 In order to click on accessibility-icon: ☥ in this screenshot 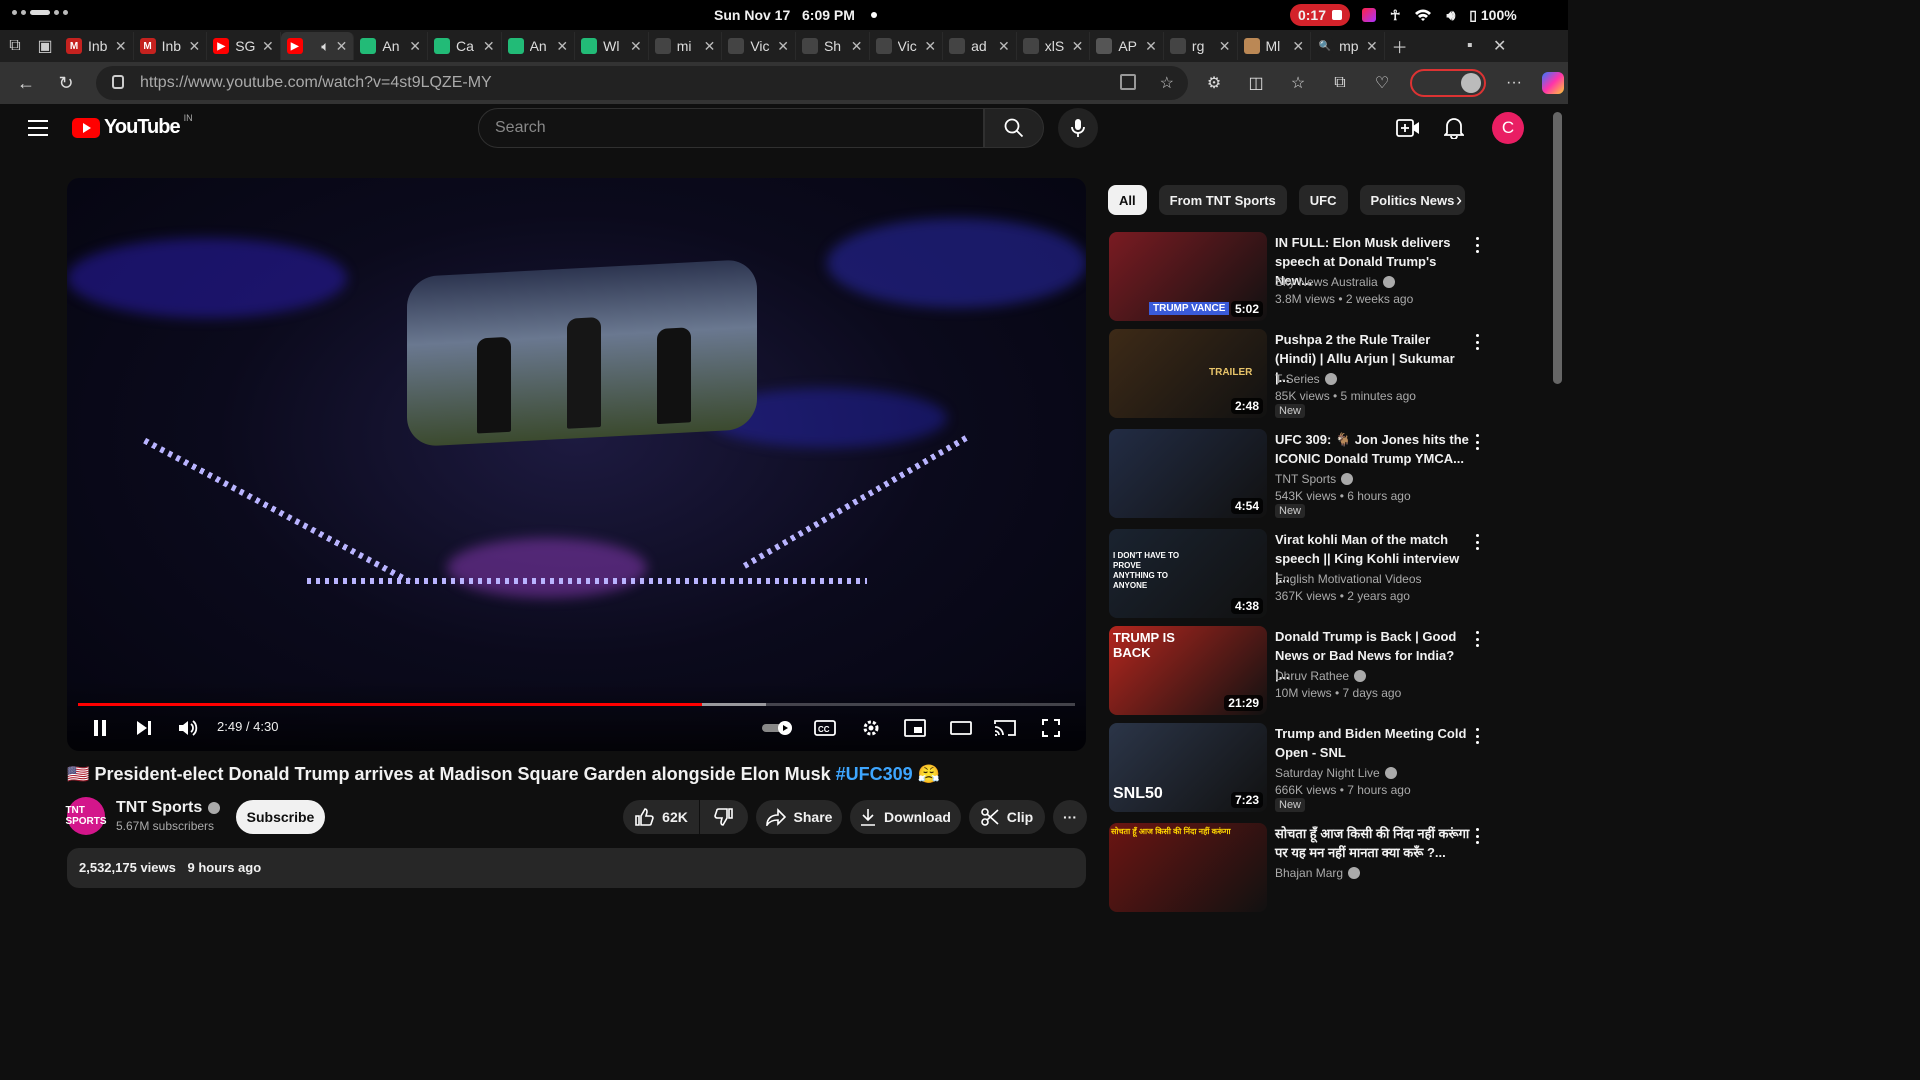, I will do `click(1395, 15)`.